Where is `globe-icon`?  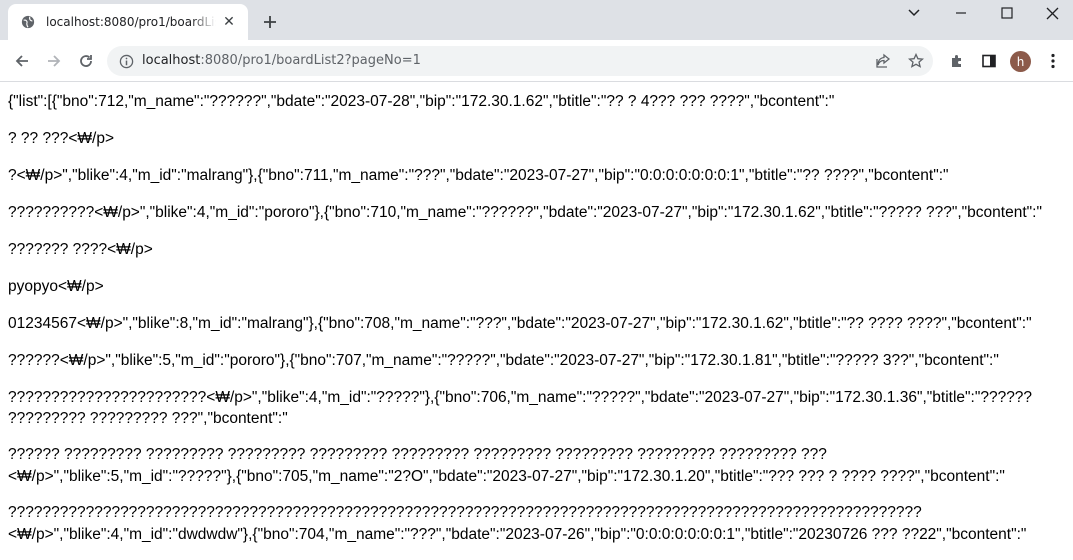
globe-icon is located at coordinates (28, 22).